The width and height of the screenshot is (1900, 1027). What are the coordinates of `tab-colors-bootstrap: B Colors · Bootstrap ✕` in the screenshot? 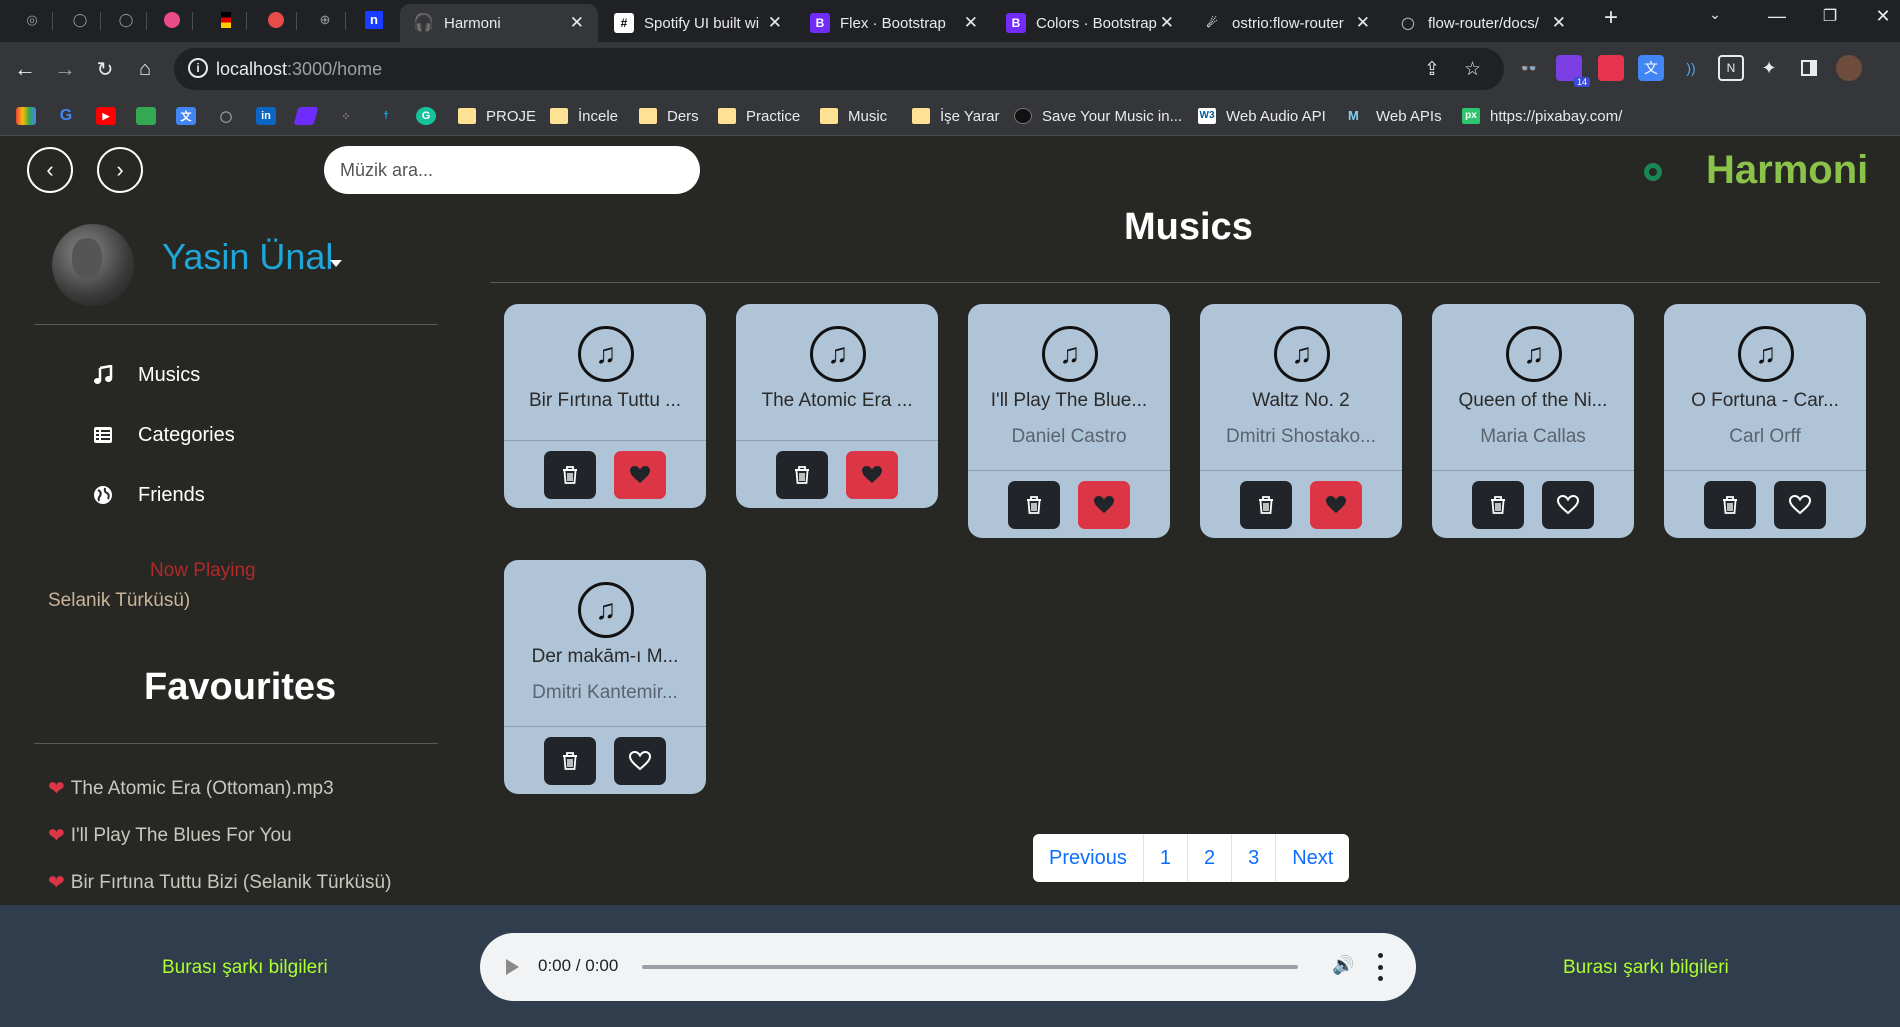 It's located at (1090, 23).